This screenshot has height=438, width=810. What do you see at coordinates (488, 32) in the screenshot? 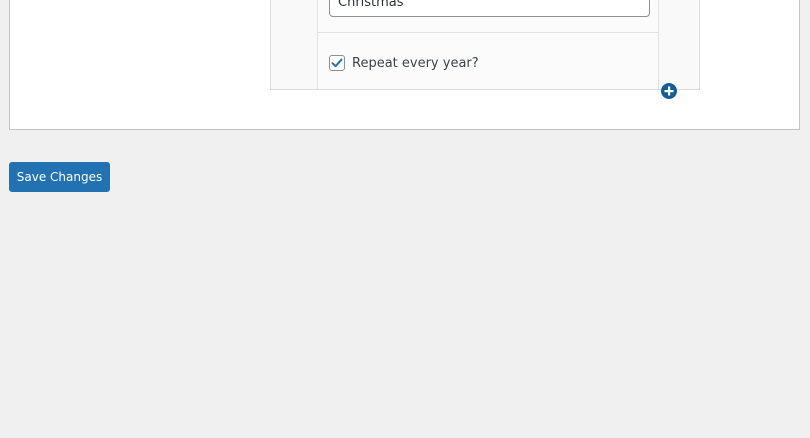
I see `row-divider` at bounding box center [488, 32].